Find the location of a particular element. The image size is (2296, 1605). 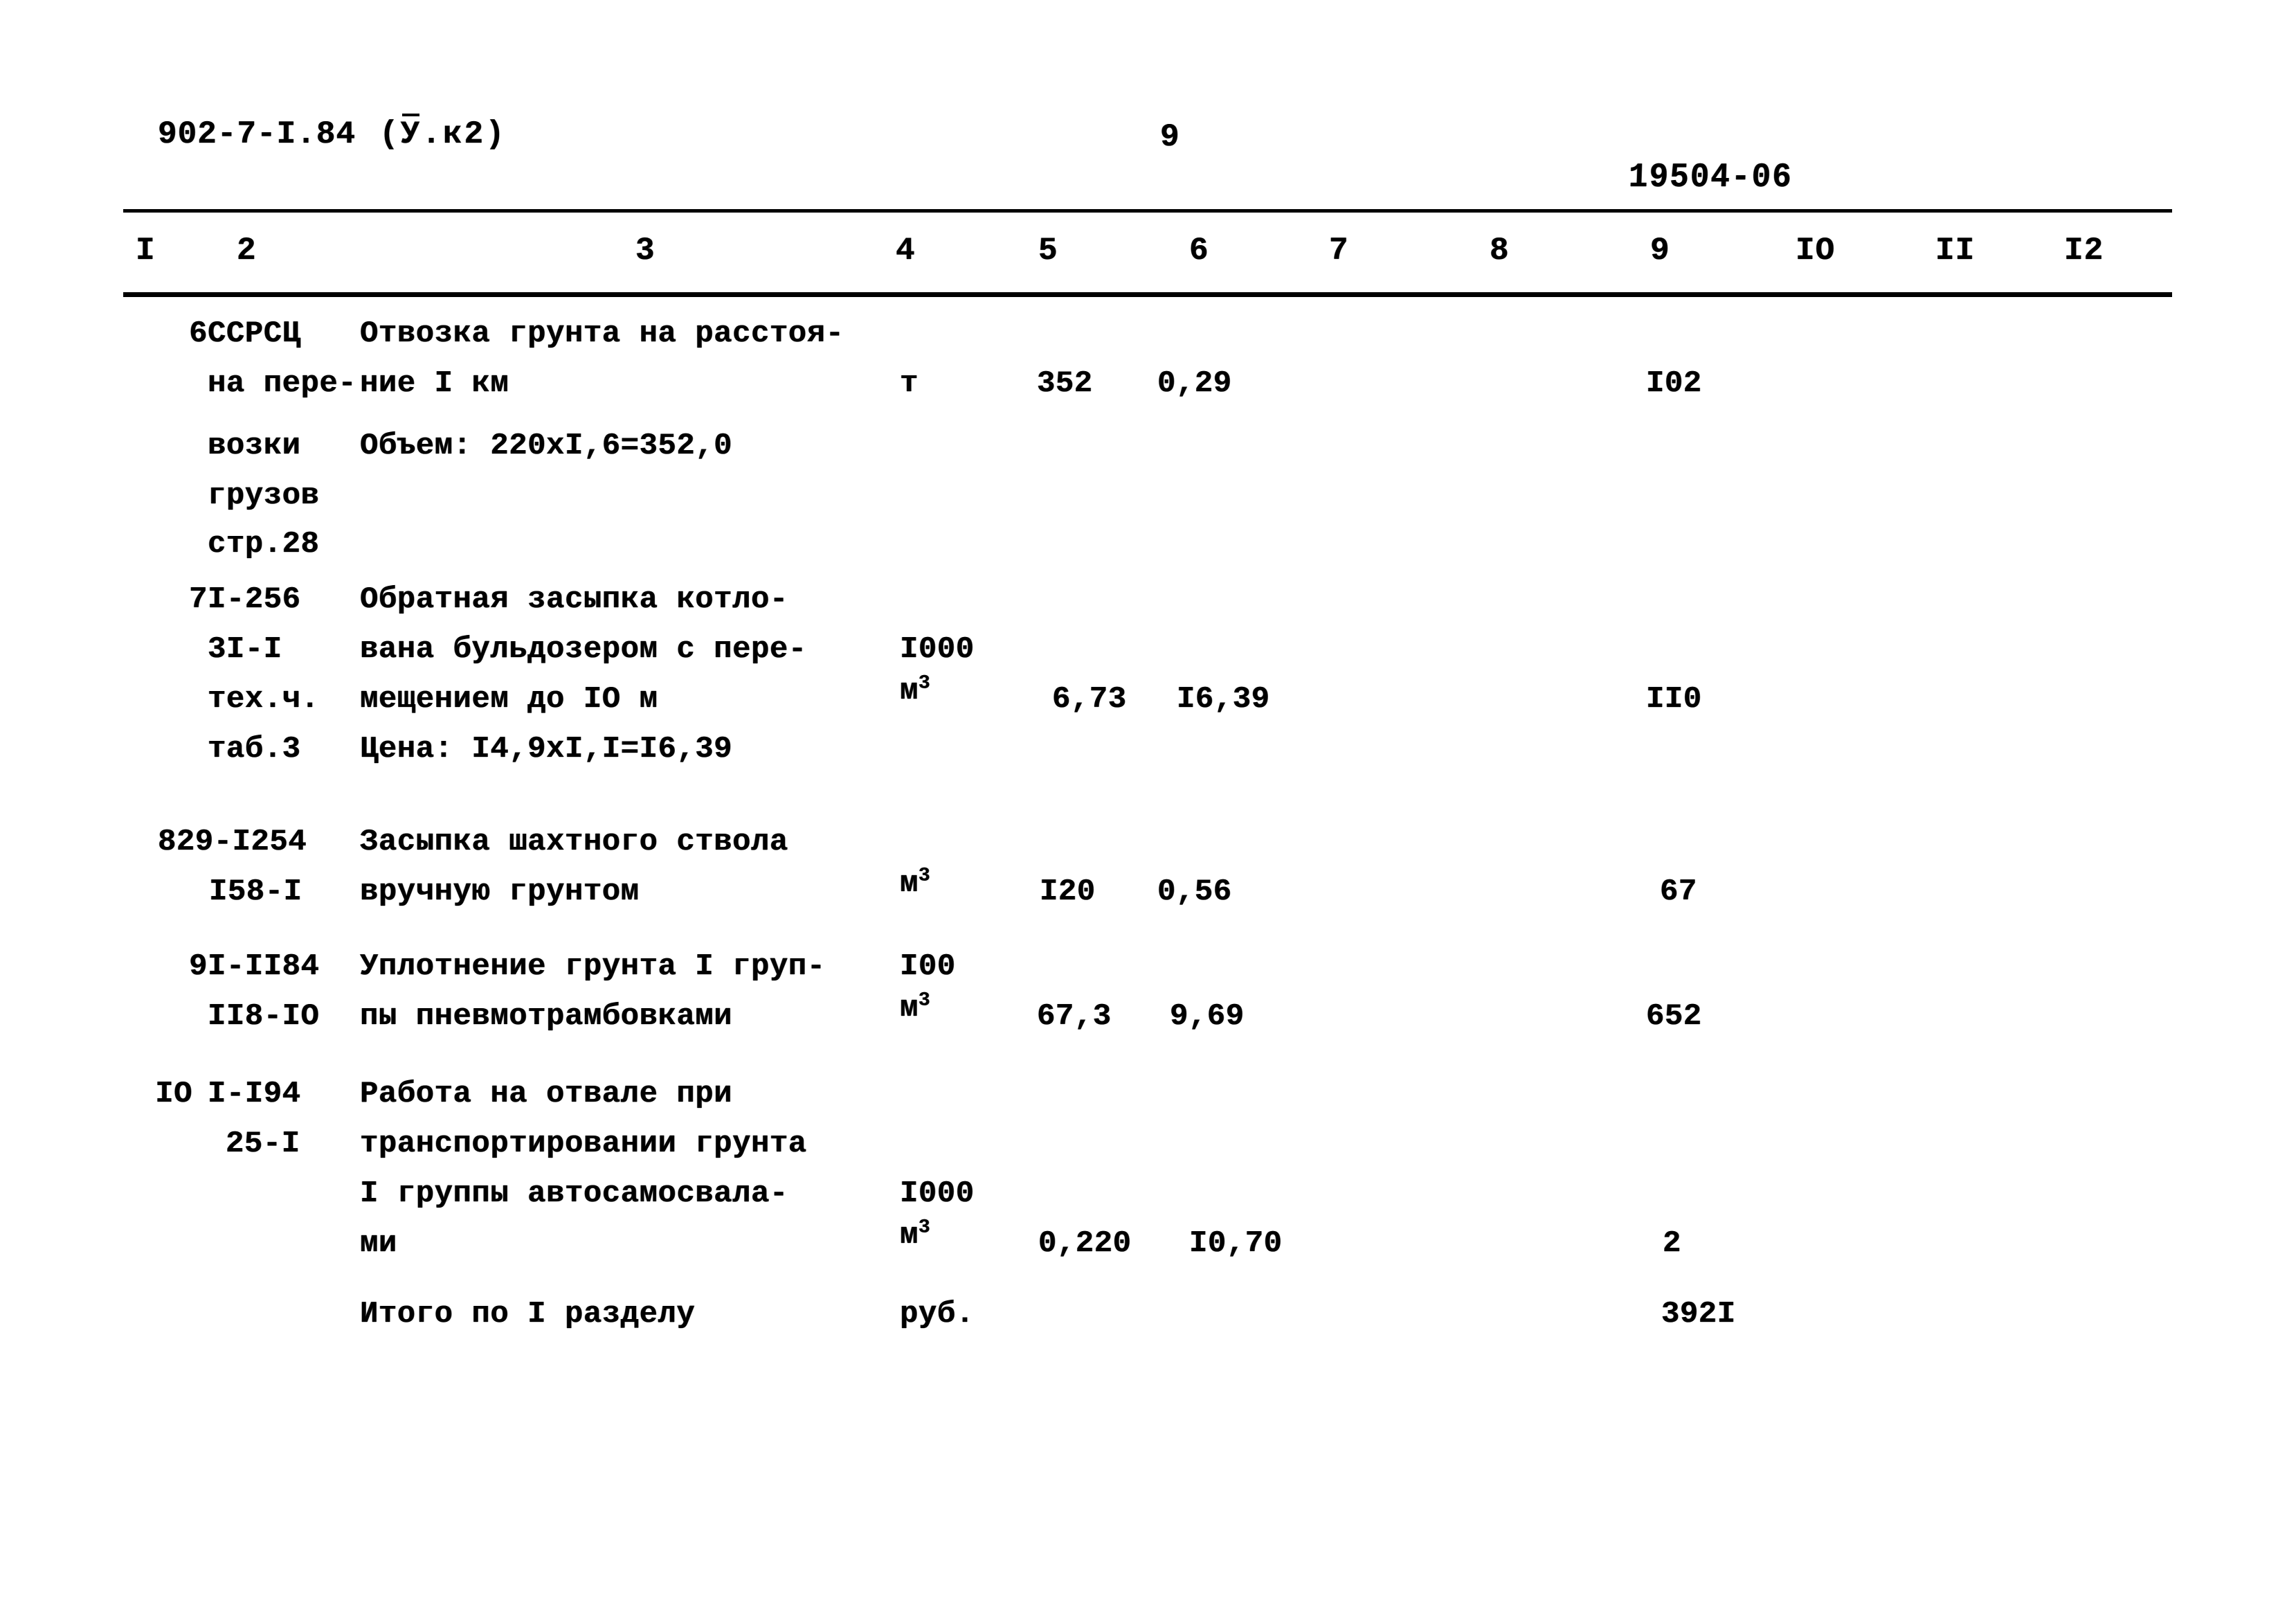

row-total-cost: I02 is located at coordinates (1674, 384).